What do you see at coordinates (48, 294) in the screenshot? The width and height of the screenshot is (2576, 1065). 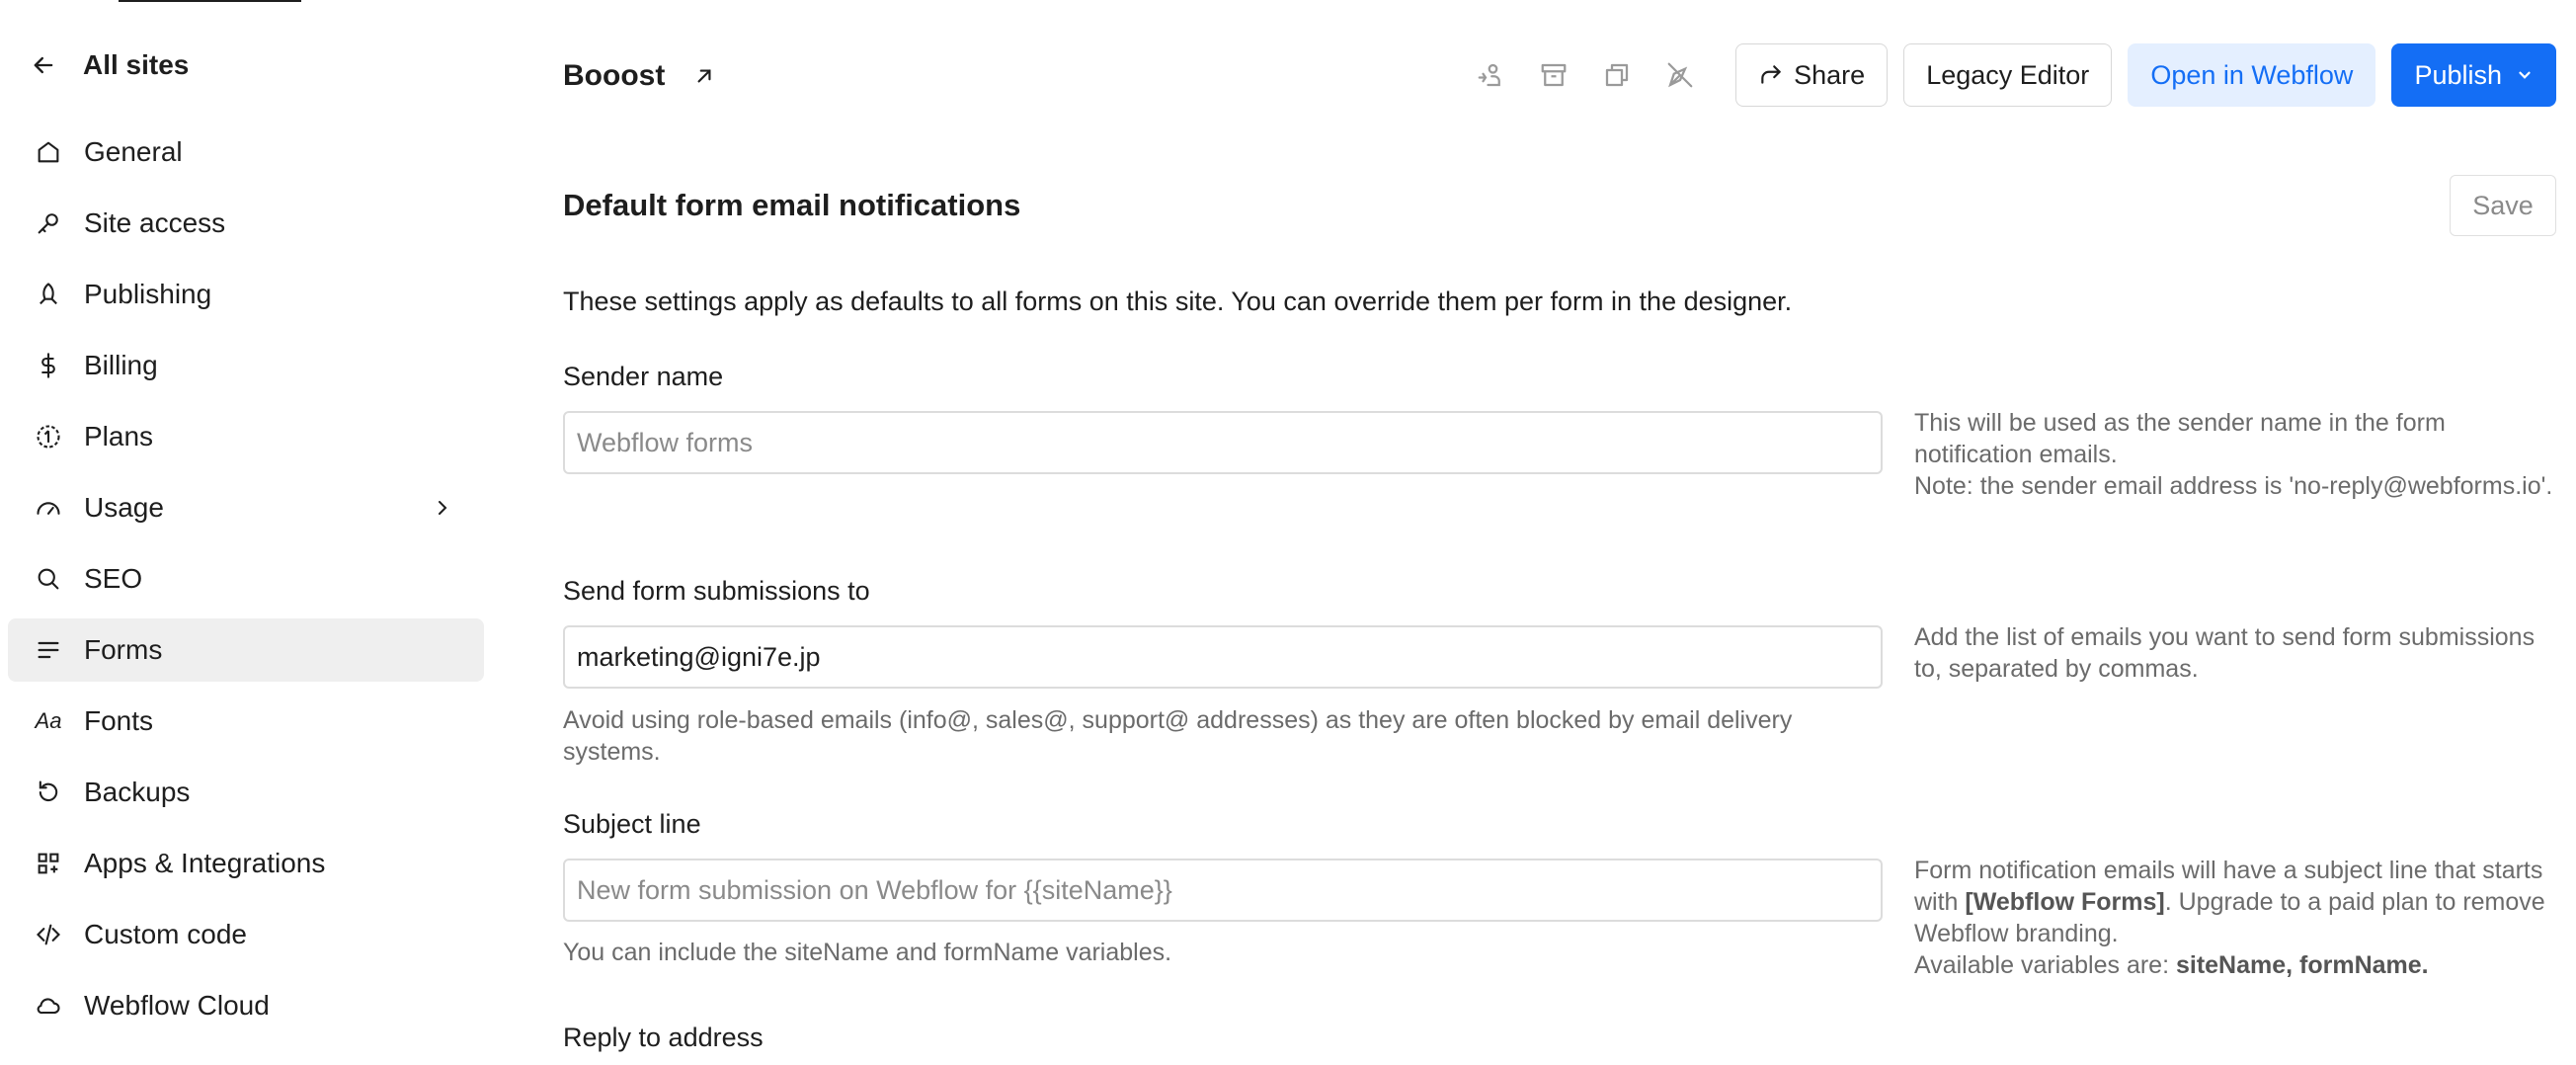 I see `rocket-icon` at bounding box center [48, 294].